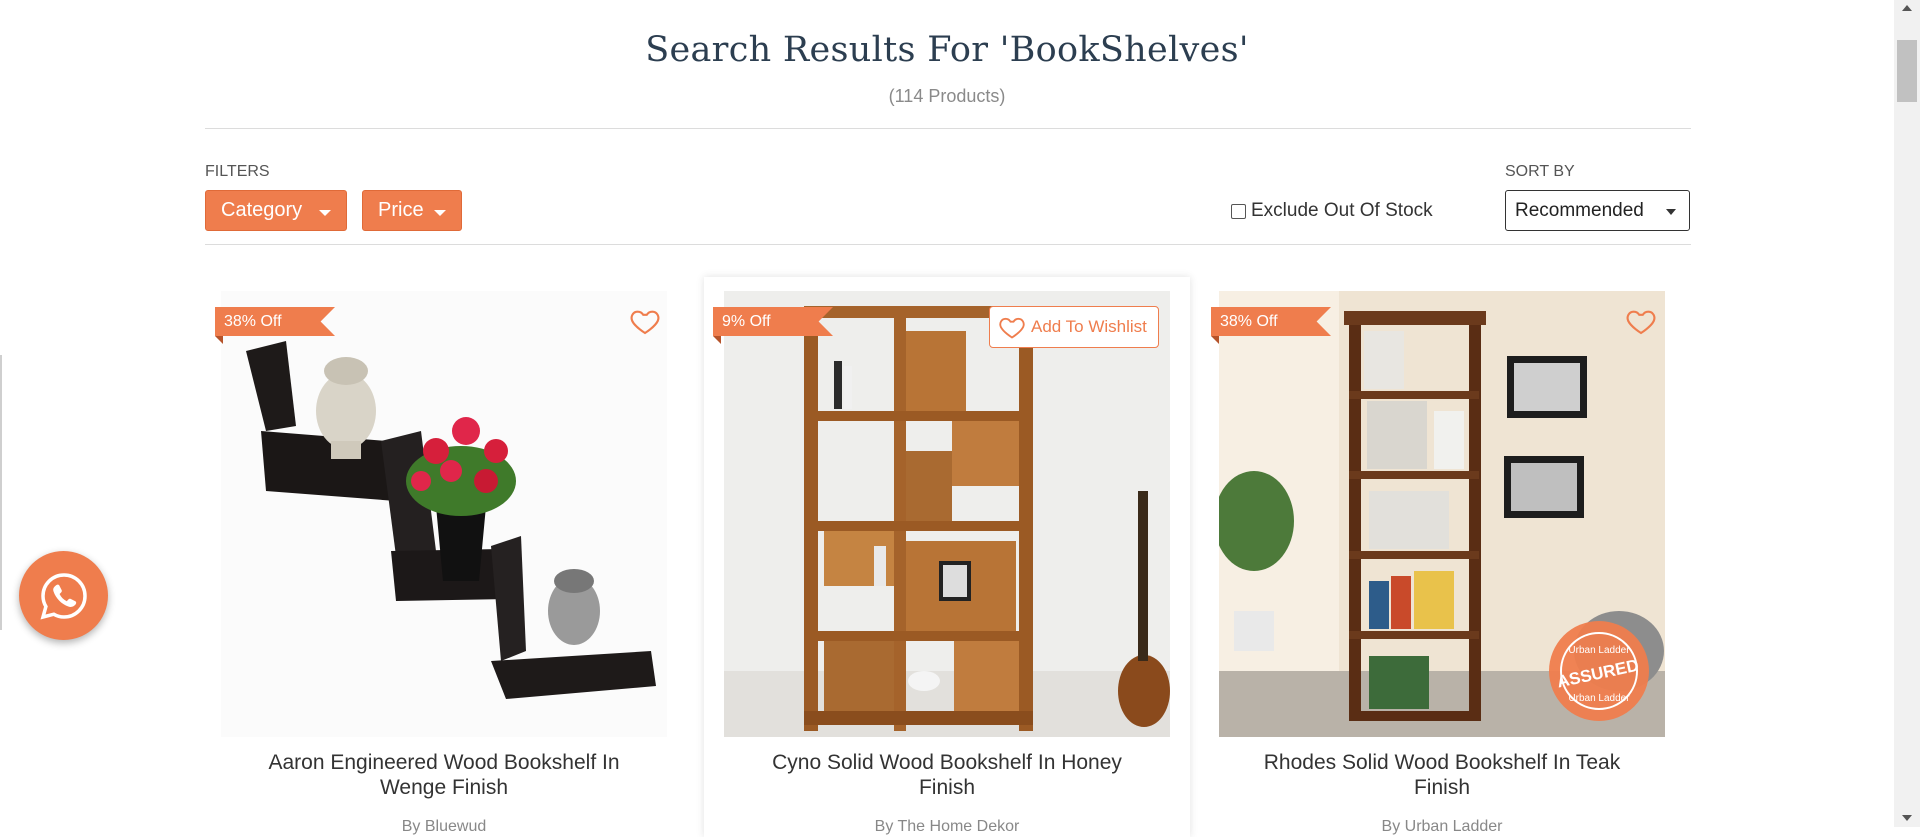  What do you see at coordinates (1579, 210) in the screenshot?
I see `sort-selected-value: Recommended` at bounding box center [1579, 210].